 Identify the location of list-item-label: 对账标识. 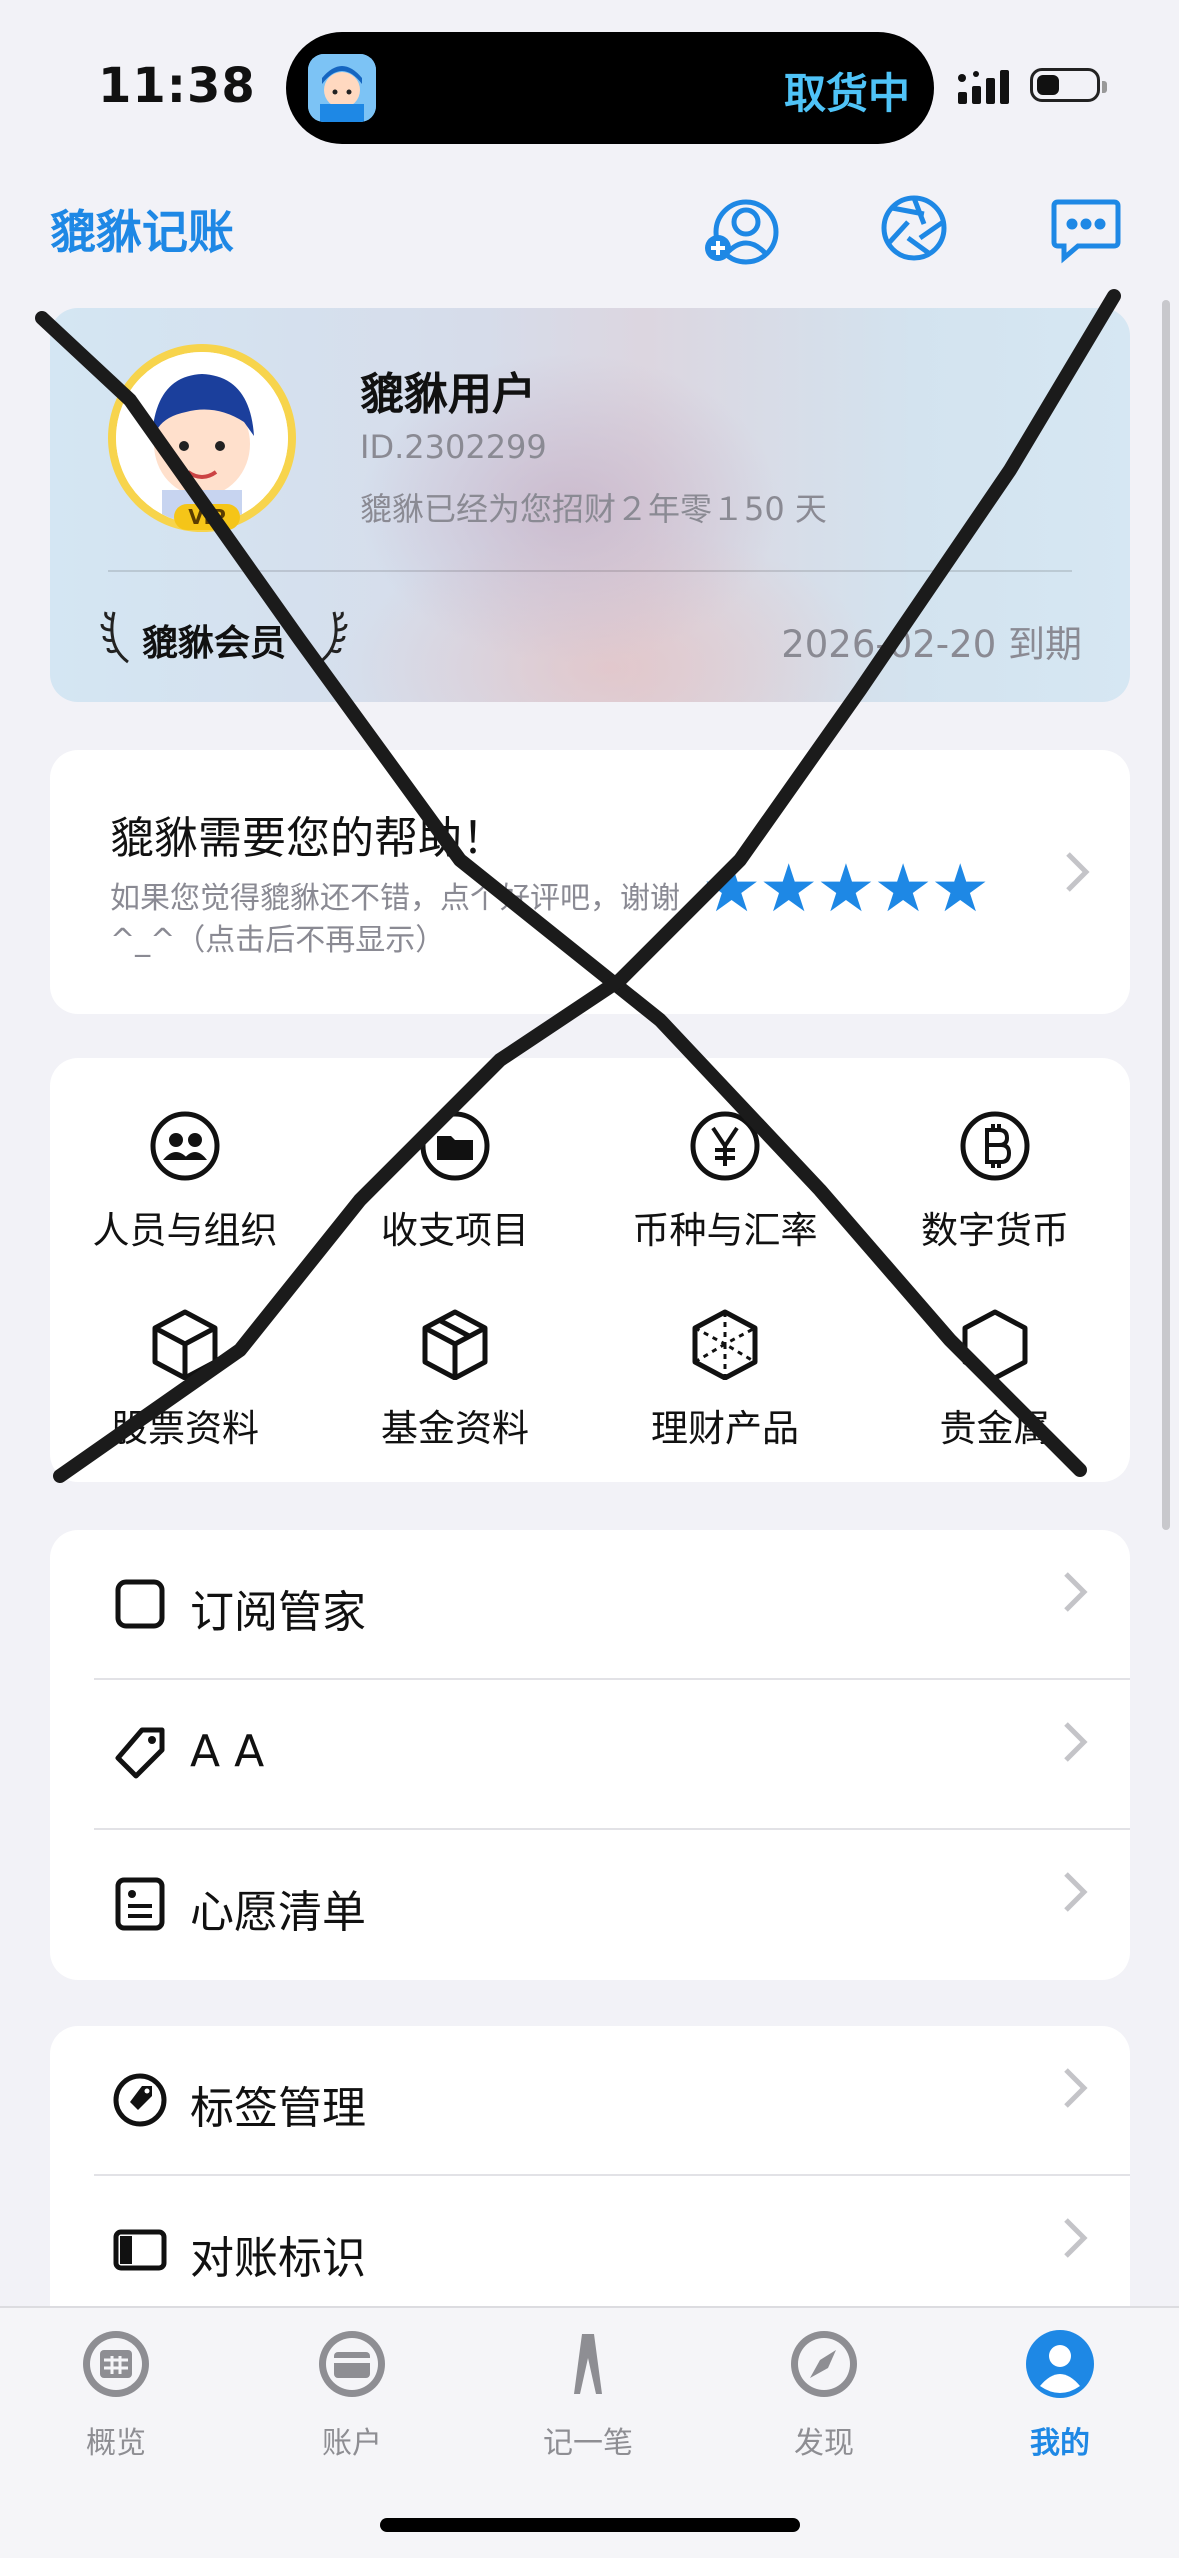
(278, 2258).